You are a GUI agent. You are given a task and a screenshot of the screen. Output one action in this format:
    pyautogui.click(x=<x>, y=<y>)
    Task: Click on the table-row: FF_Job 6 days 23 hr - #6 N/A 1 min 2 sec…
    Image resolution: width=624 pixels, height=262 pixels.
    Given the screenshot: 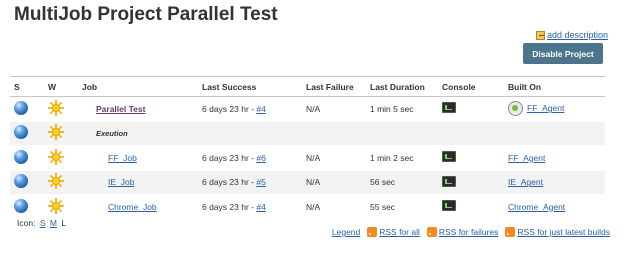 What is the action you would take?
    pyautogui.click(x=307, y=158)
    